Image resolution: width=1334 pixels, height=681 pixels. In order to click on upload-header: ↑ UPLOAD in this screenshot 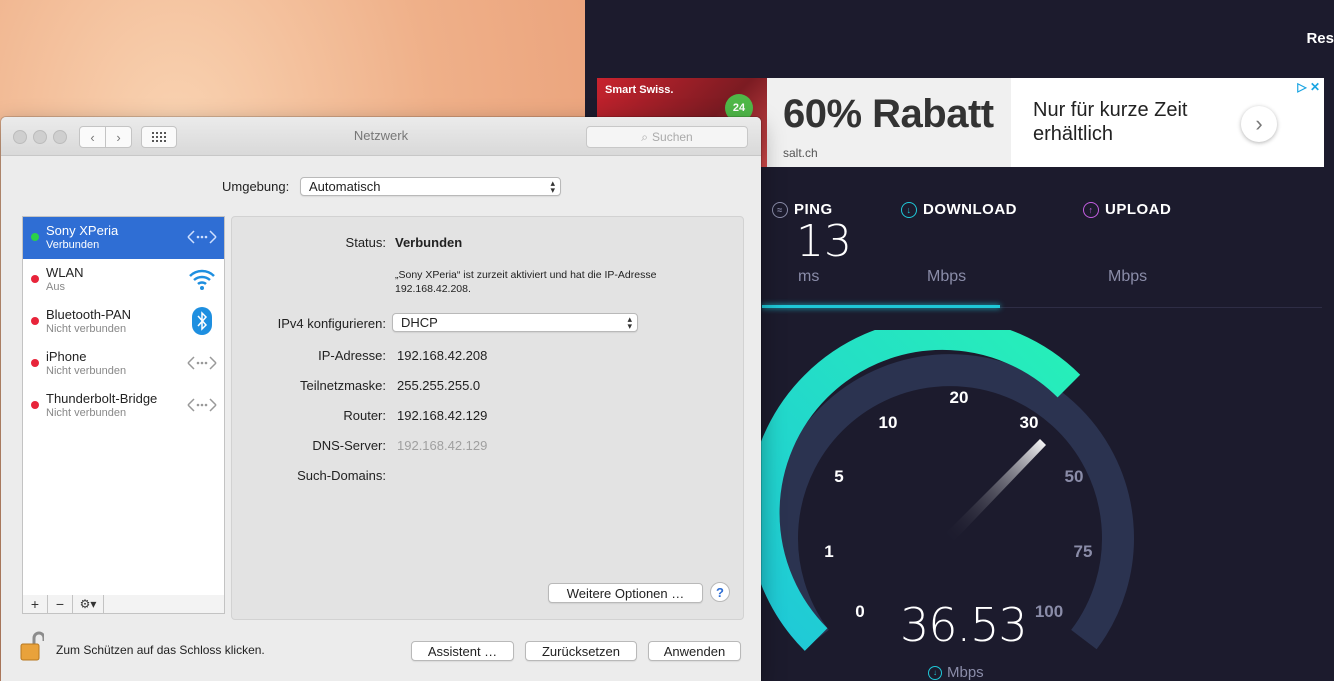, I will do `click(1127, 209)`.